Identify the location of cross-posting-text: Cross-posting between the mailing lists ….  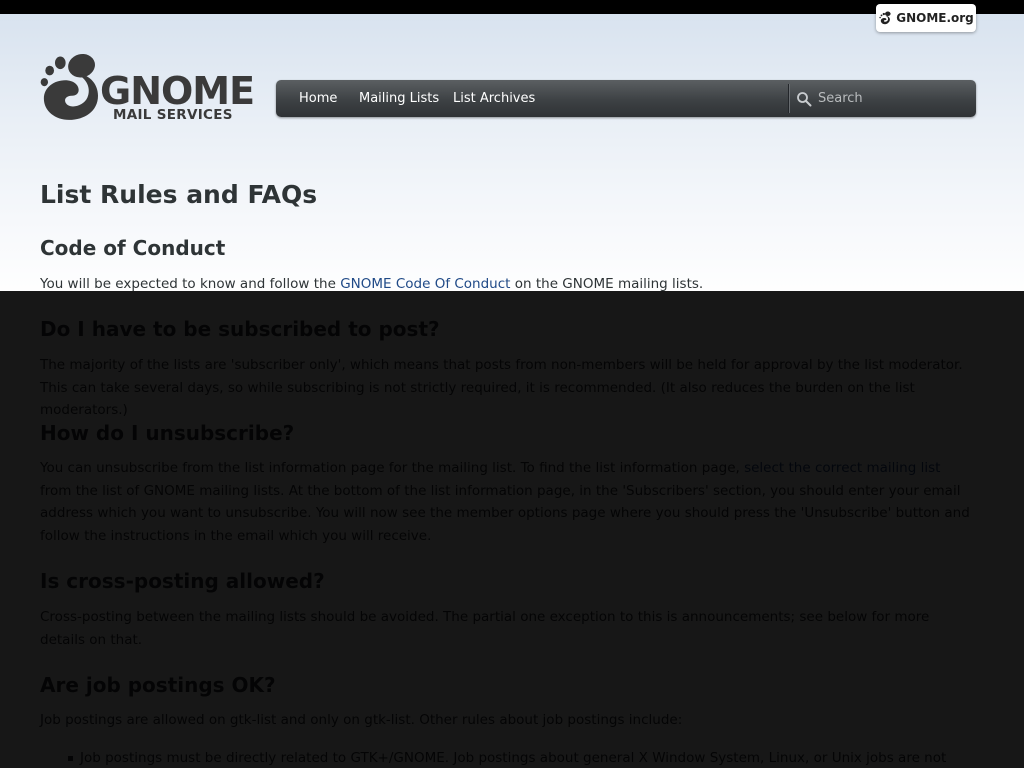
(485, 628).